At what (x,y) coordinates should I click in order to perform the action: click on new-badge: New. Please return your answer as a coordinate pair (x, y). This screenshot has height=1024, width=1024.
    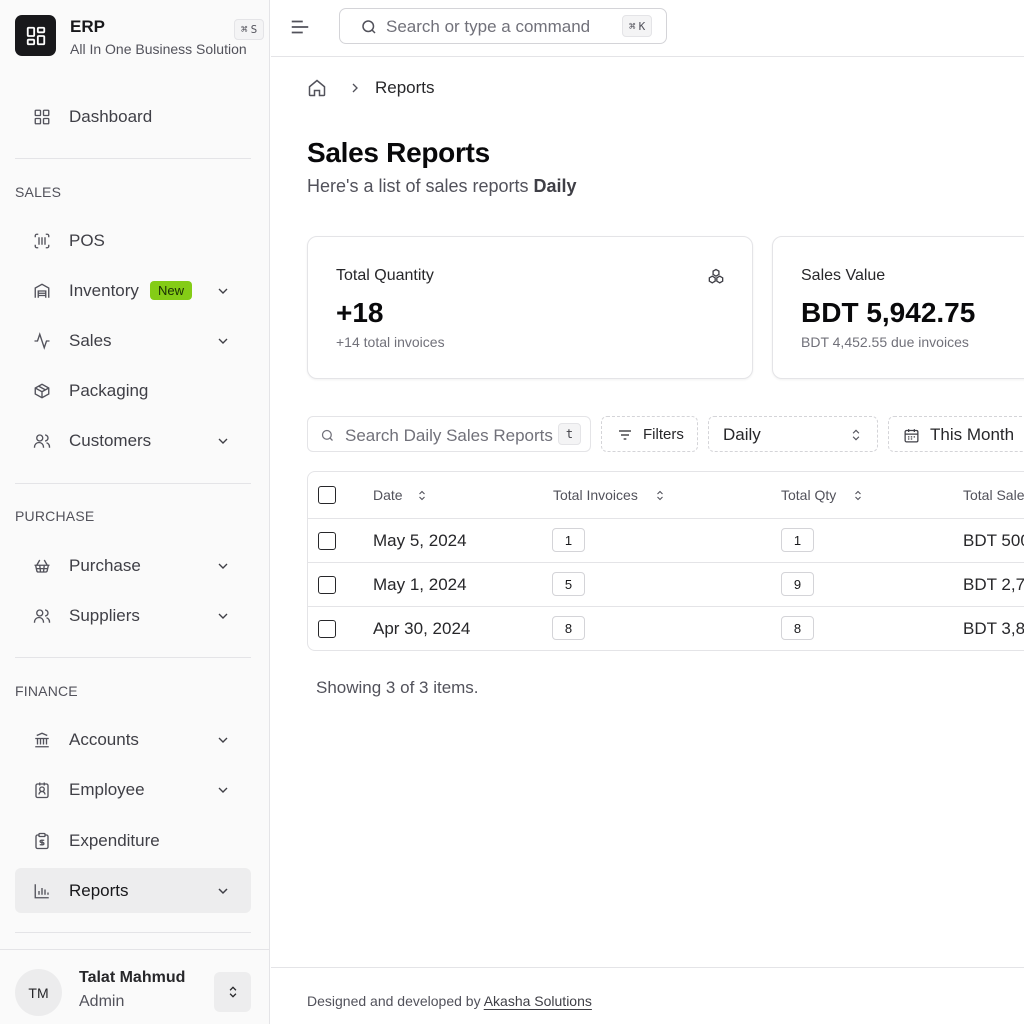
    Looking at the image, I should click on (171, 290).